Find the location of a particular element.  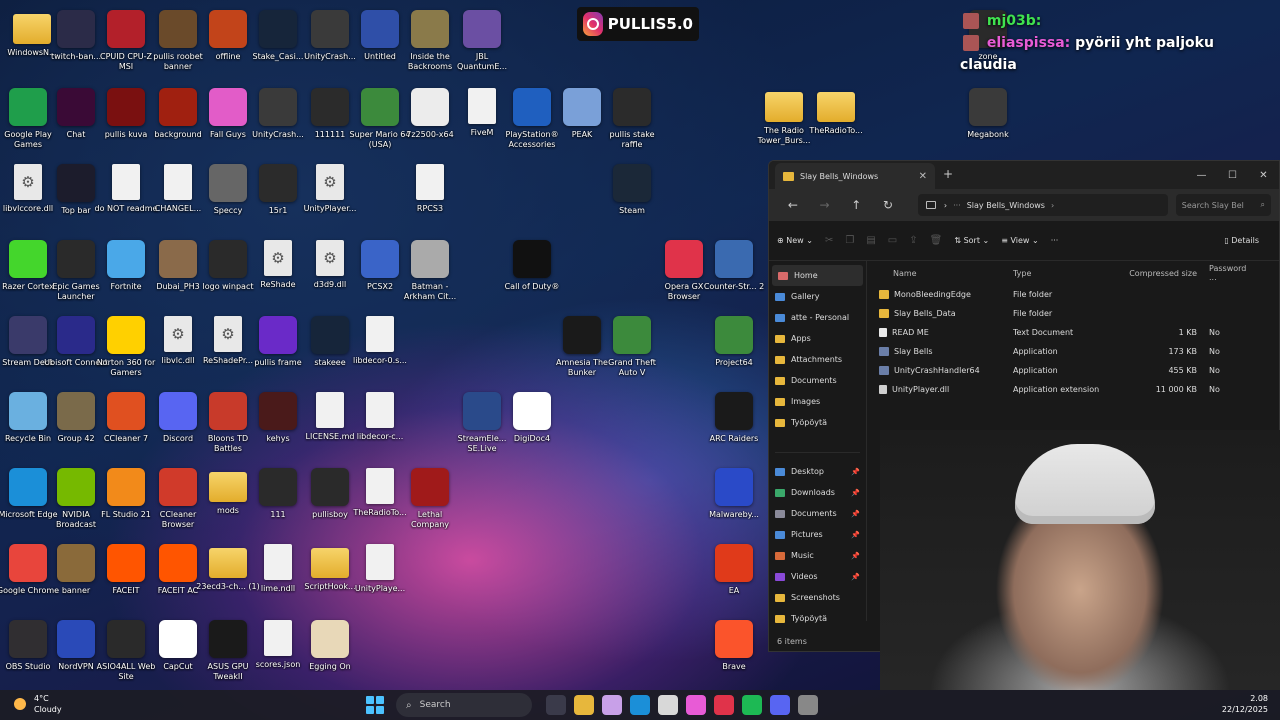

desktop-icon: ⚙ ReShade is located at coordinates (278, 272).